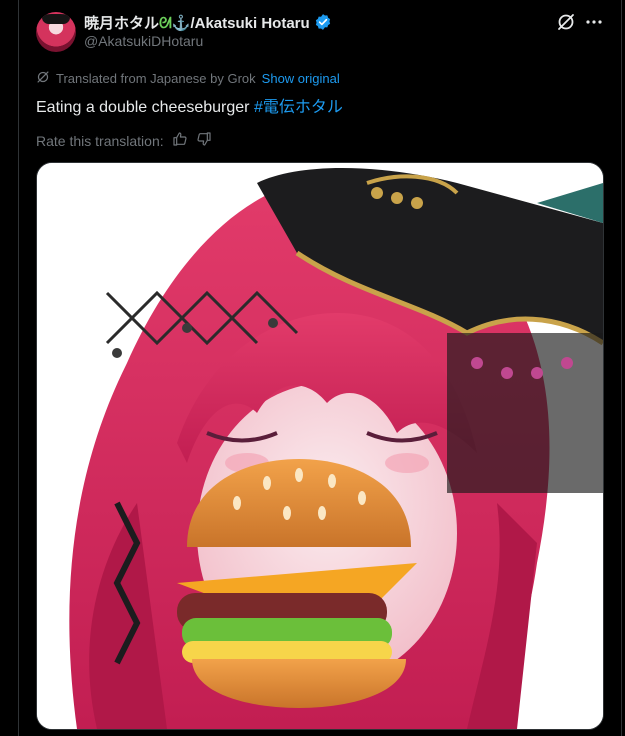 This screenshot has width=625, height=736. Describe the element at coordinates (566, 22) in the screenshot. I see `grok-icon` at that location.